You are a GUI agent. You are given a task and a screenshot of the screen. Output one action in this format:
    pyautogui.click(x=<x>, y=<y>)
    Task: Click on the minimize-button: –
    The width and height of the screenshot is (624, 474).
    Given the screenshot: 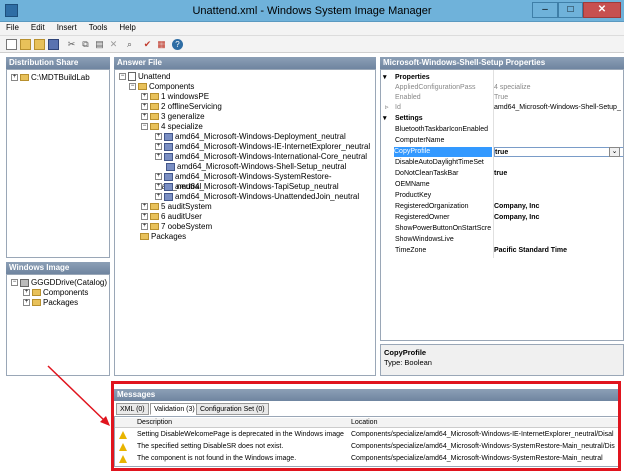 What is the action you would take?
    pyautogui.click(x=545, y=10)
    